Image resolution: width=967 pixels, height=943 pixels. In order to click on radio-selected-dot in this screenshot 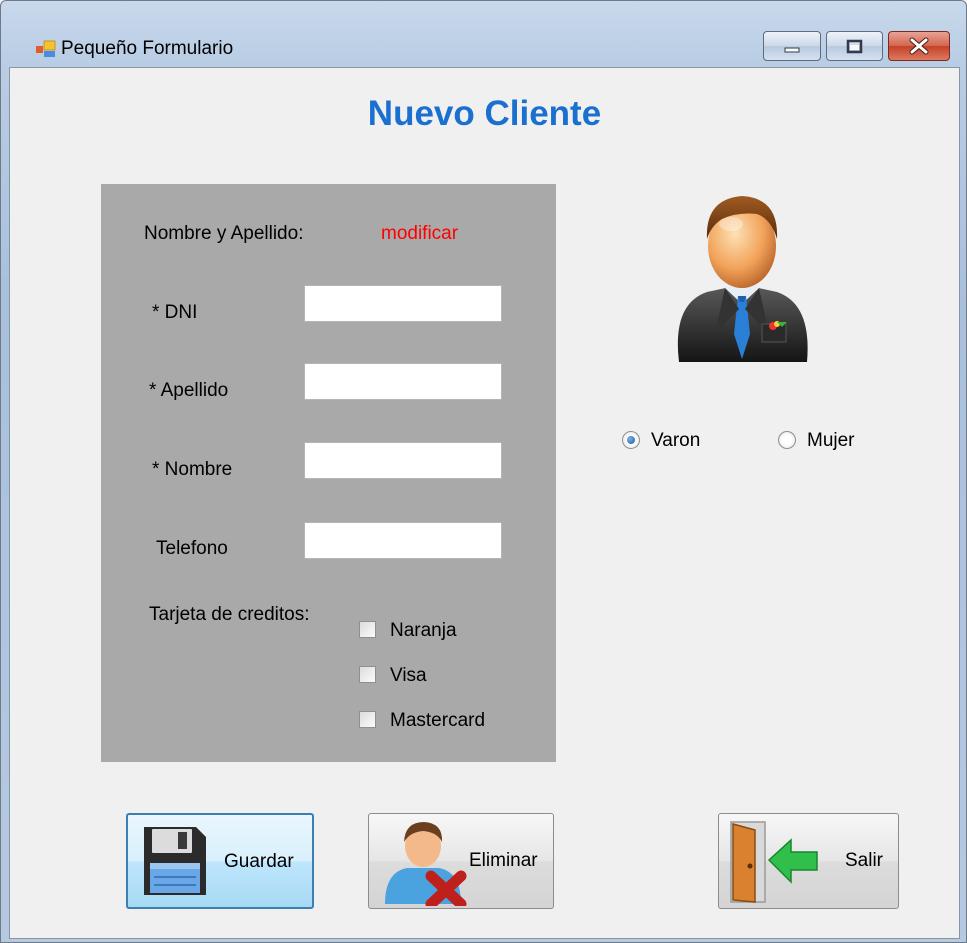, I will do `click(631, 440)`.